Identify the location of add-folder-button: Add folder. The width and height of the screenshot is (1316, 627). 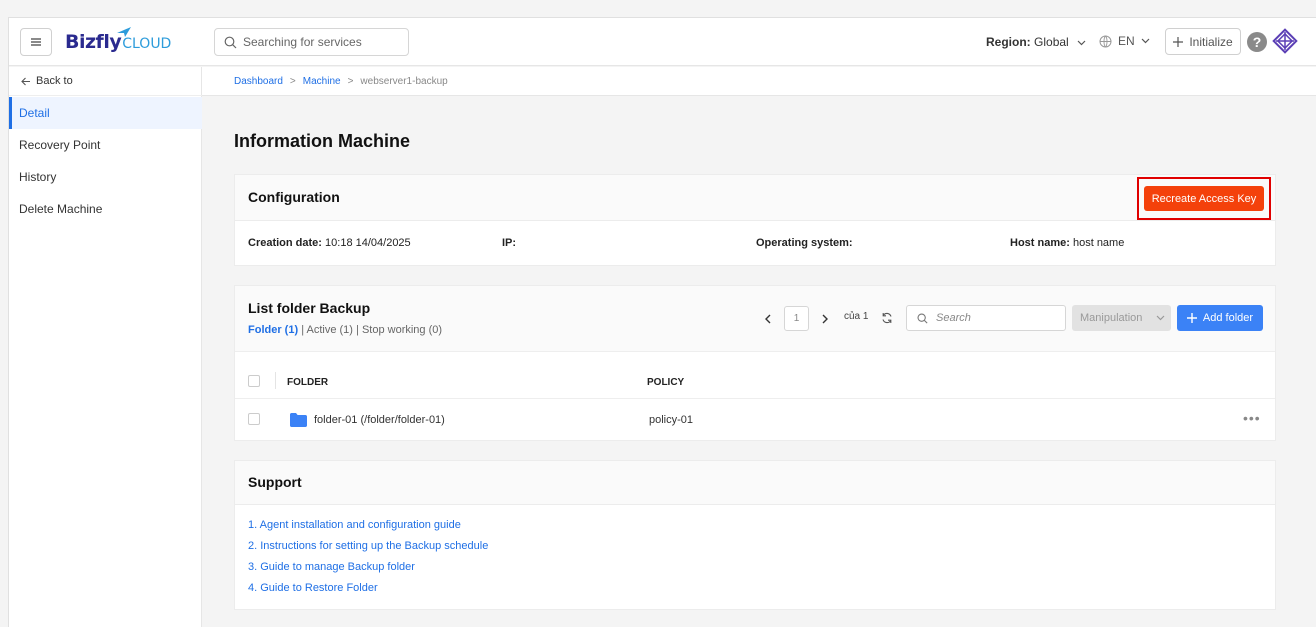
(1220, 318).